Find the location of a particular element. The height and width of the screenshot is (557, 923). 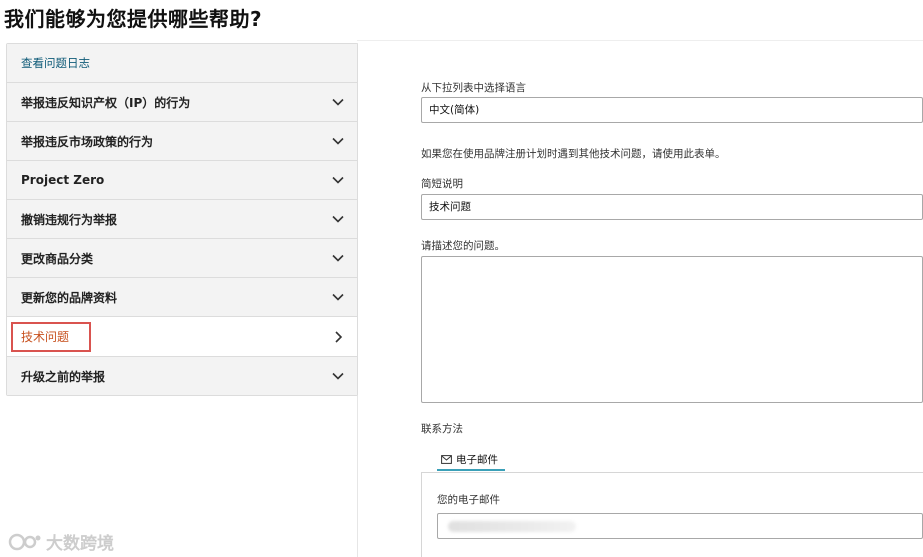

language-select: 中文(简体) is located at coordinates (672, 110).